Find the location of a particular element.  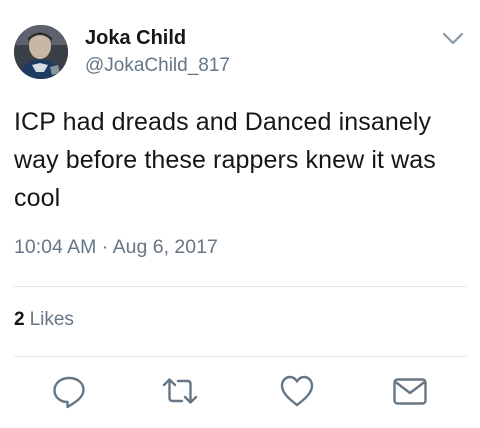

retweet-icon is located at coordinates (180, 391).